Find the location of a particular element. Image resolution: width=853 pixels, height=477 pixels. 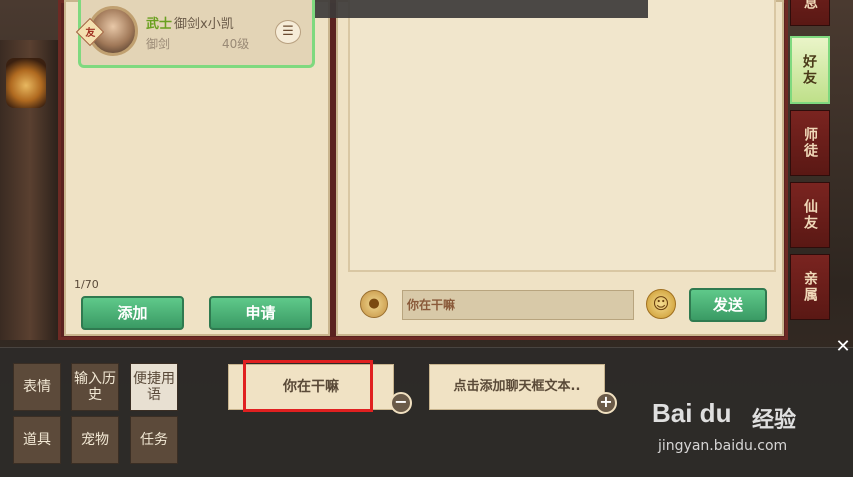

close-icon: ✕ is located at coordinates (843, 347).